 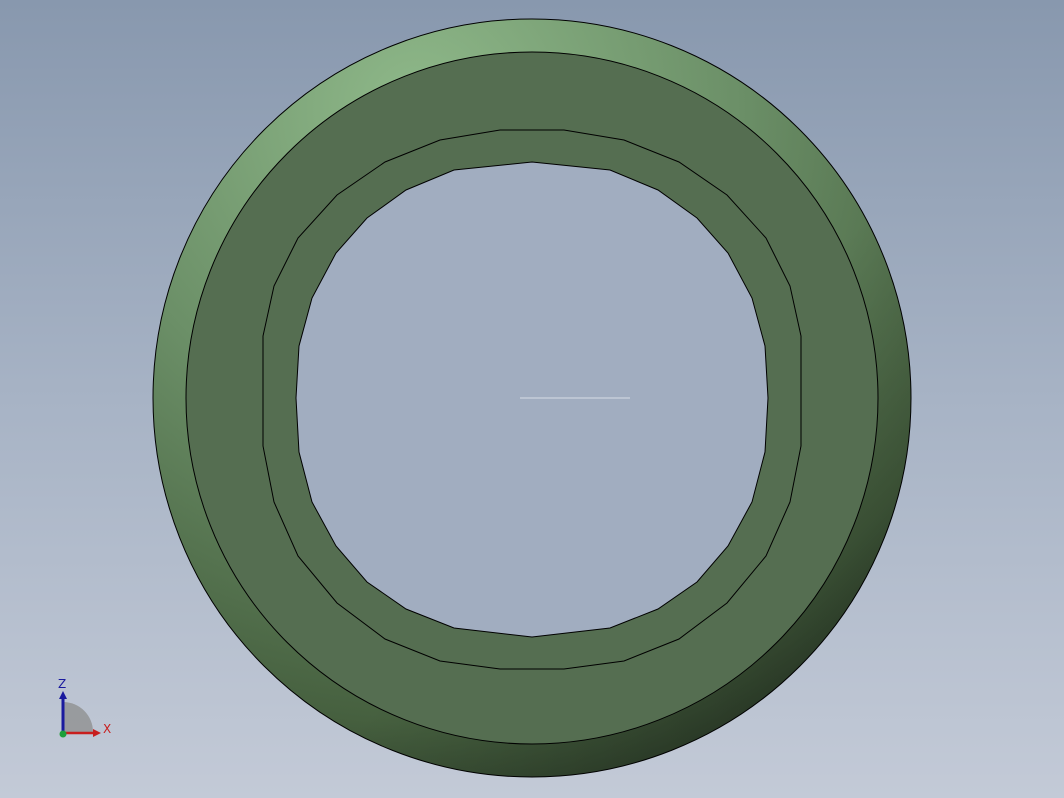 What do you see at coordinates (78, 717) in the screenshot?
I see `triad-xz-plane` at bounding box center [78, 717].